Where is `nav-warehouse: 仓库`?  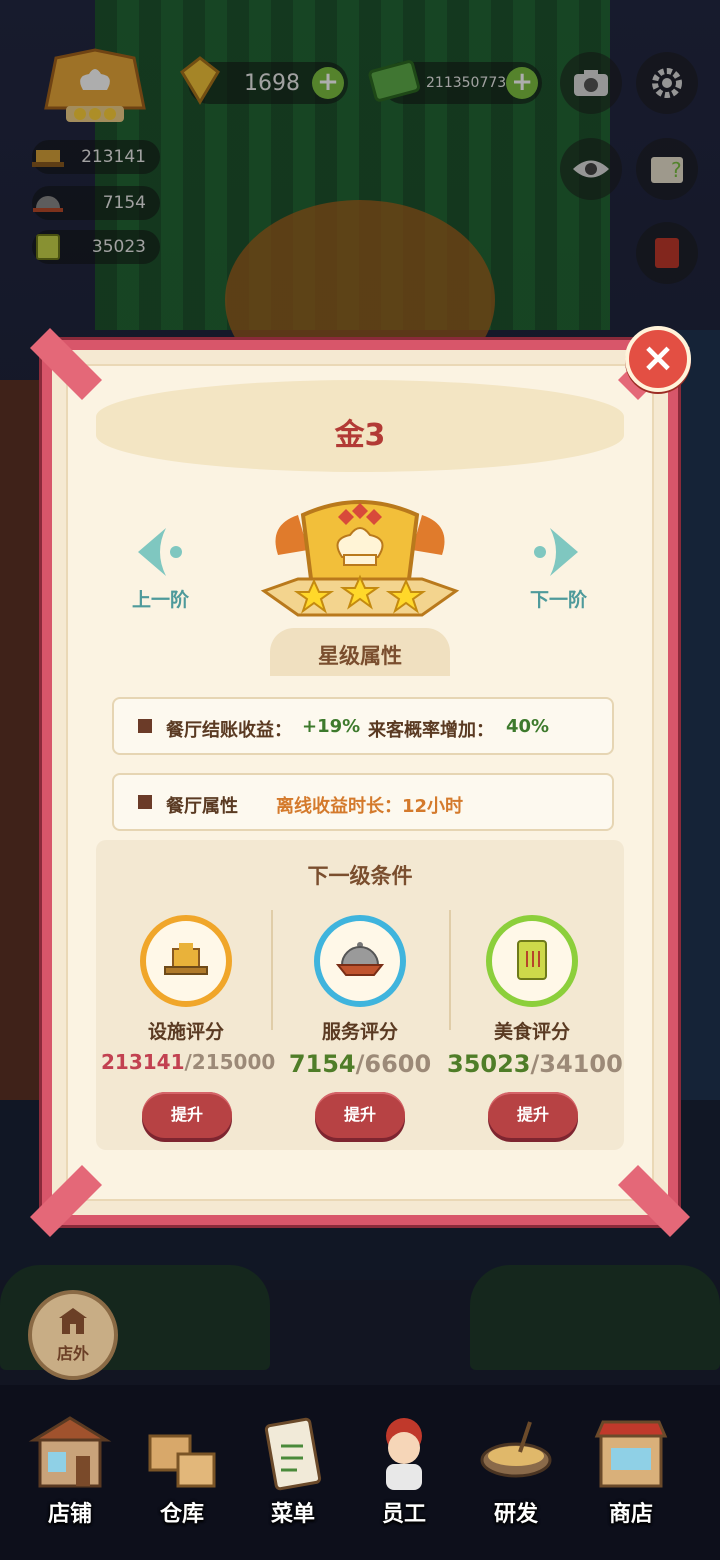
nav-warehouse: 仓库 is located at coordinates (182, 1477).